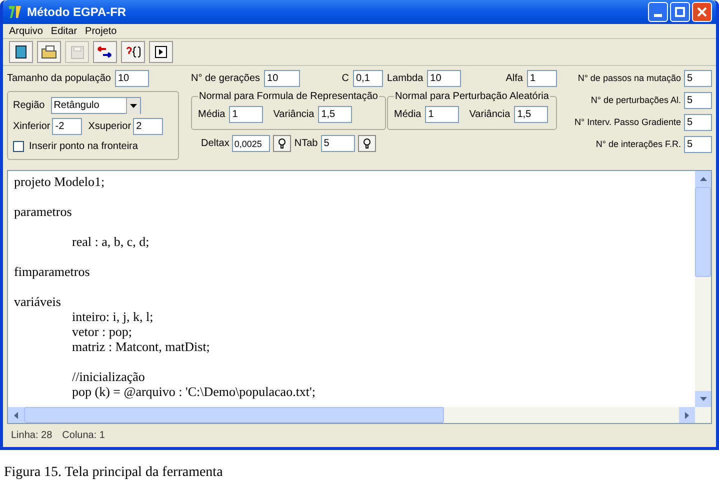 This screenshot has height=485, width=719. What do you see at coordinates (288, 97) in the screenshot?
I see `group-title: Normal para Formula de Representação` at bounding box center [288, 97].